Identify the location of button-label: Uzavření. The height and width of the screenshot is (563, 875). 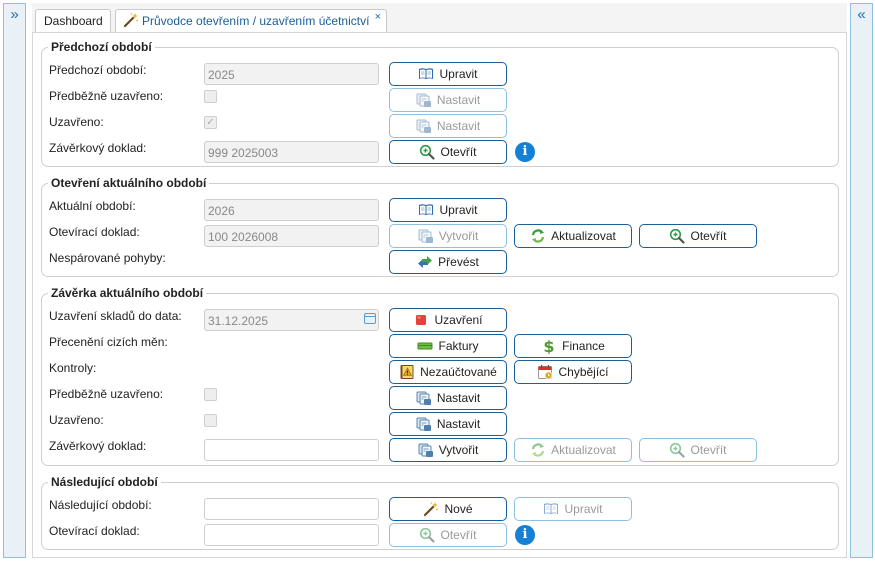
(458, 320).